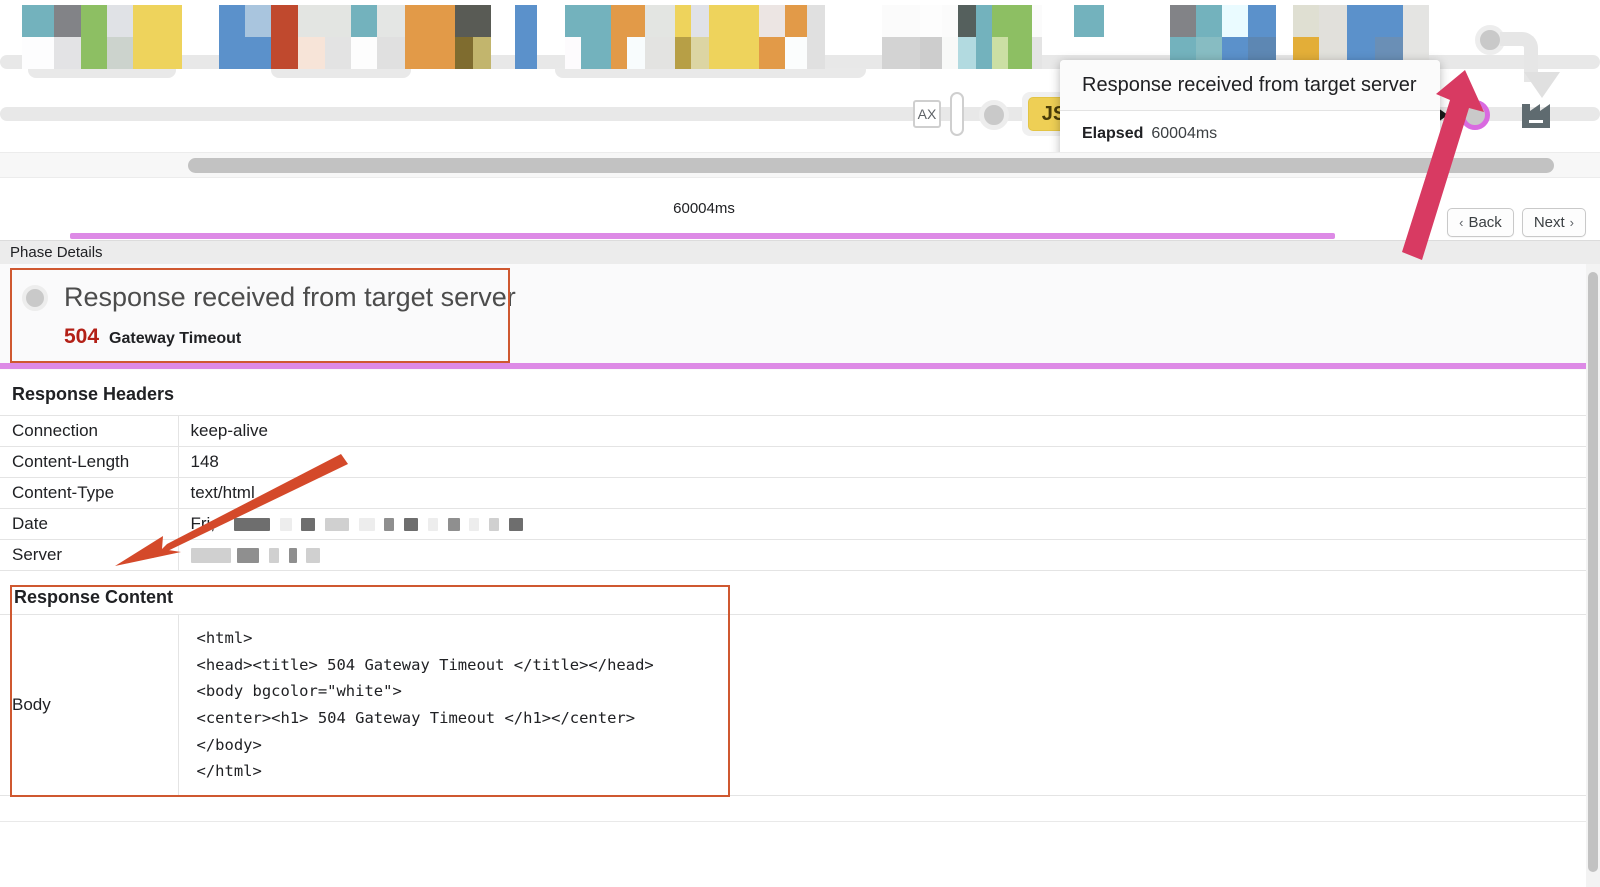  What do you see at coordinates (704, 208) in the screenshot?
I see `timeline-total-label: 60004ms` at bounding box center [704, 208].